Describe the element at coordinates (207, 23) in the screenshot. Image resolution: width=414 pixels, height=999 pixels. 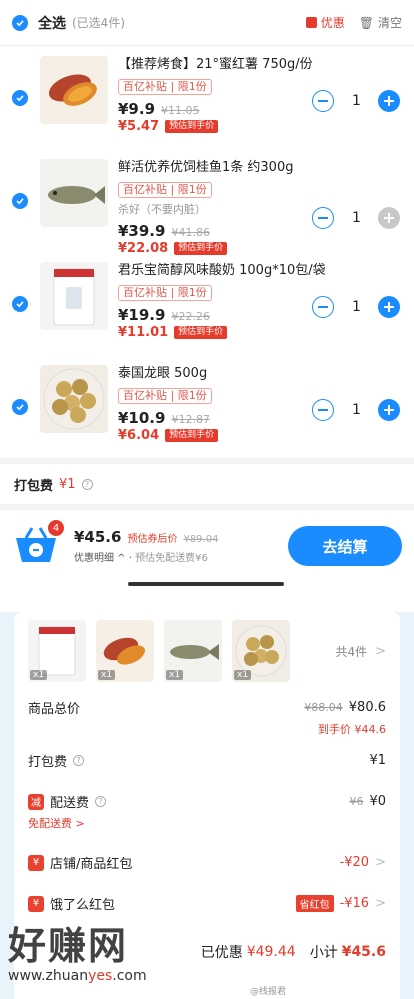
I see `cart-header: 全选 (已选4件) 优惠 🗑 清空` at that location.